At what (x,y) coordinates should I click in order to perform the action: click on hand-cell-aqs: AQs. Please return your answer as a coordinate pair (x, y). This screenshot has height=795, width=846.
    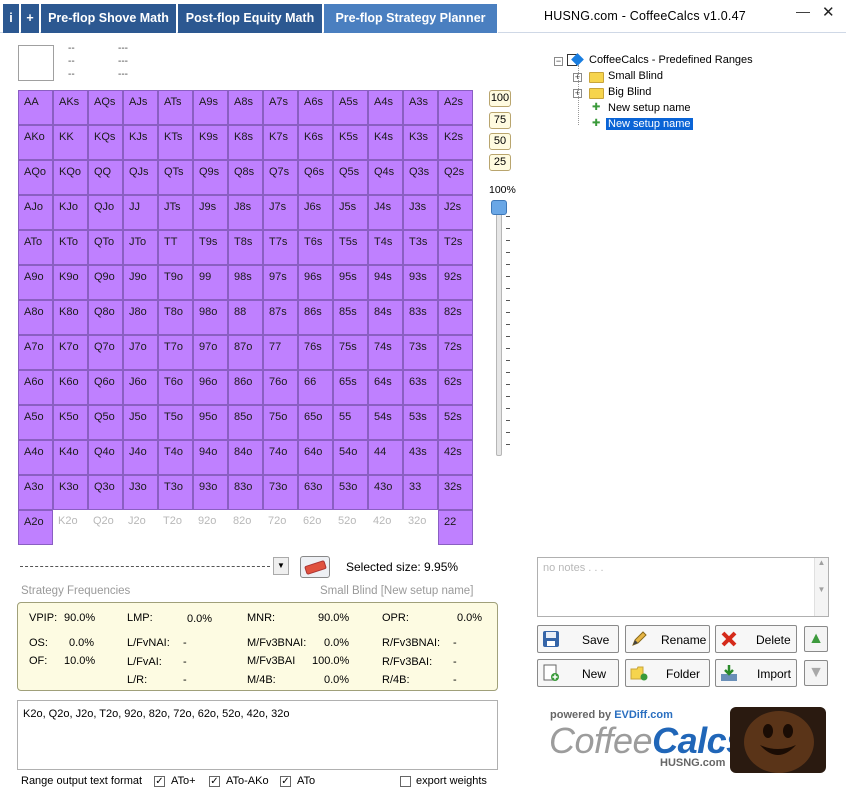
    Looking at the image, I should click on (105, 107).